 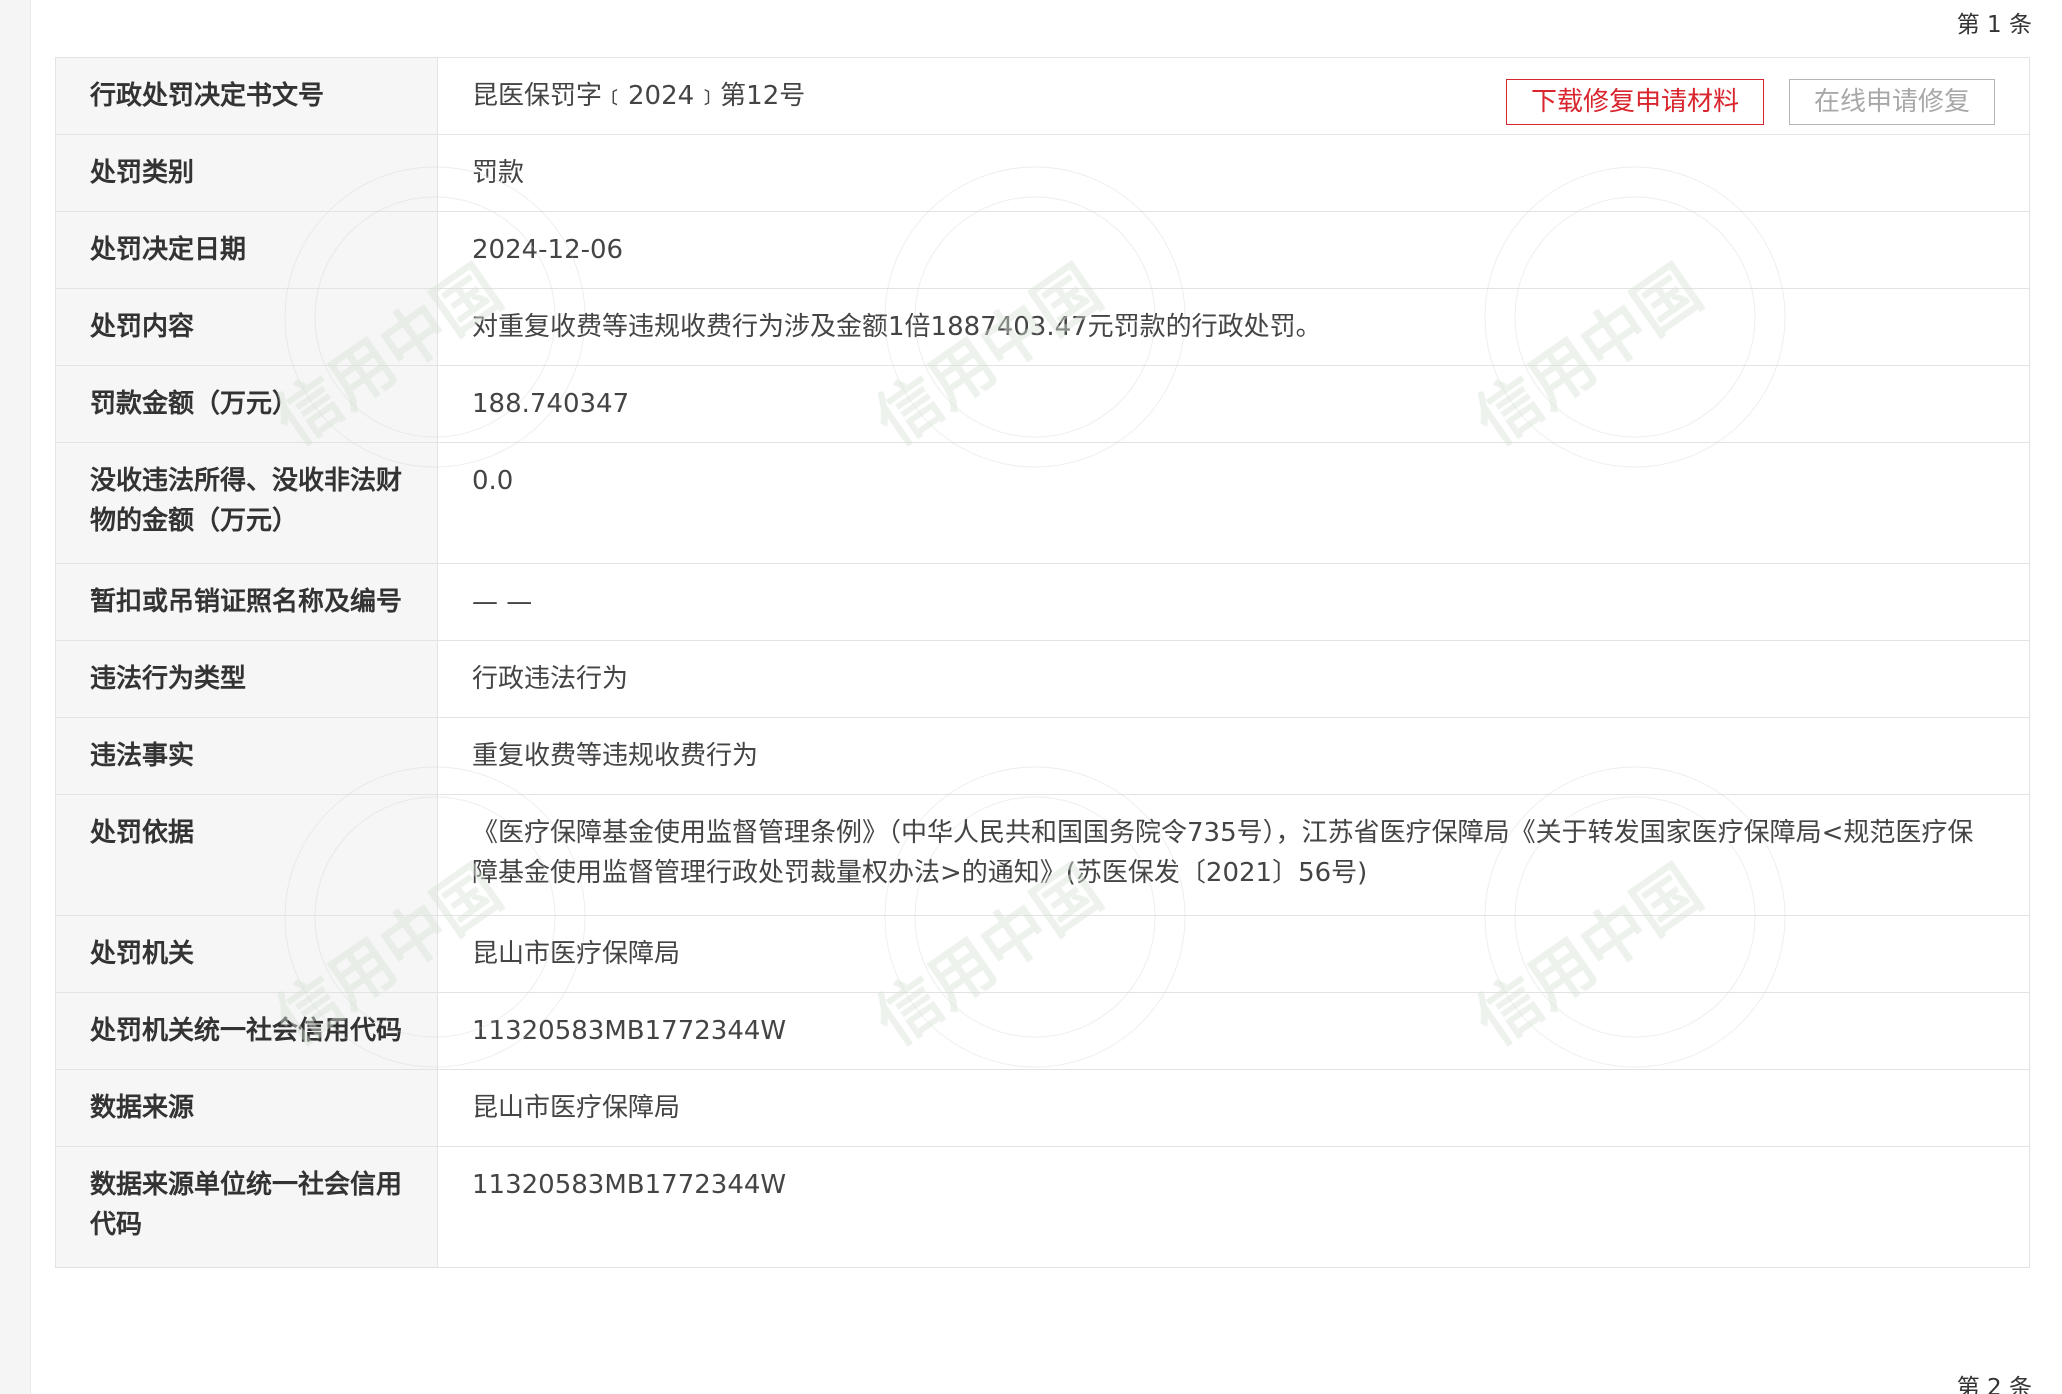 What do you see at coordinates (1233, 404) in the screenshot?
I see `row-value: 188.740347` at bounding box center [1233, 404].